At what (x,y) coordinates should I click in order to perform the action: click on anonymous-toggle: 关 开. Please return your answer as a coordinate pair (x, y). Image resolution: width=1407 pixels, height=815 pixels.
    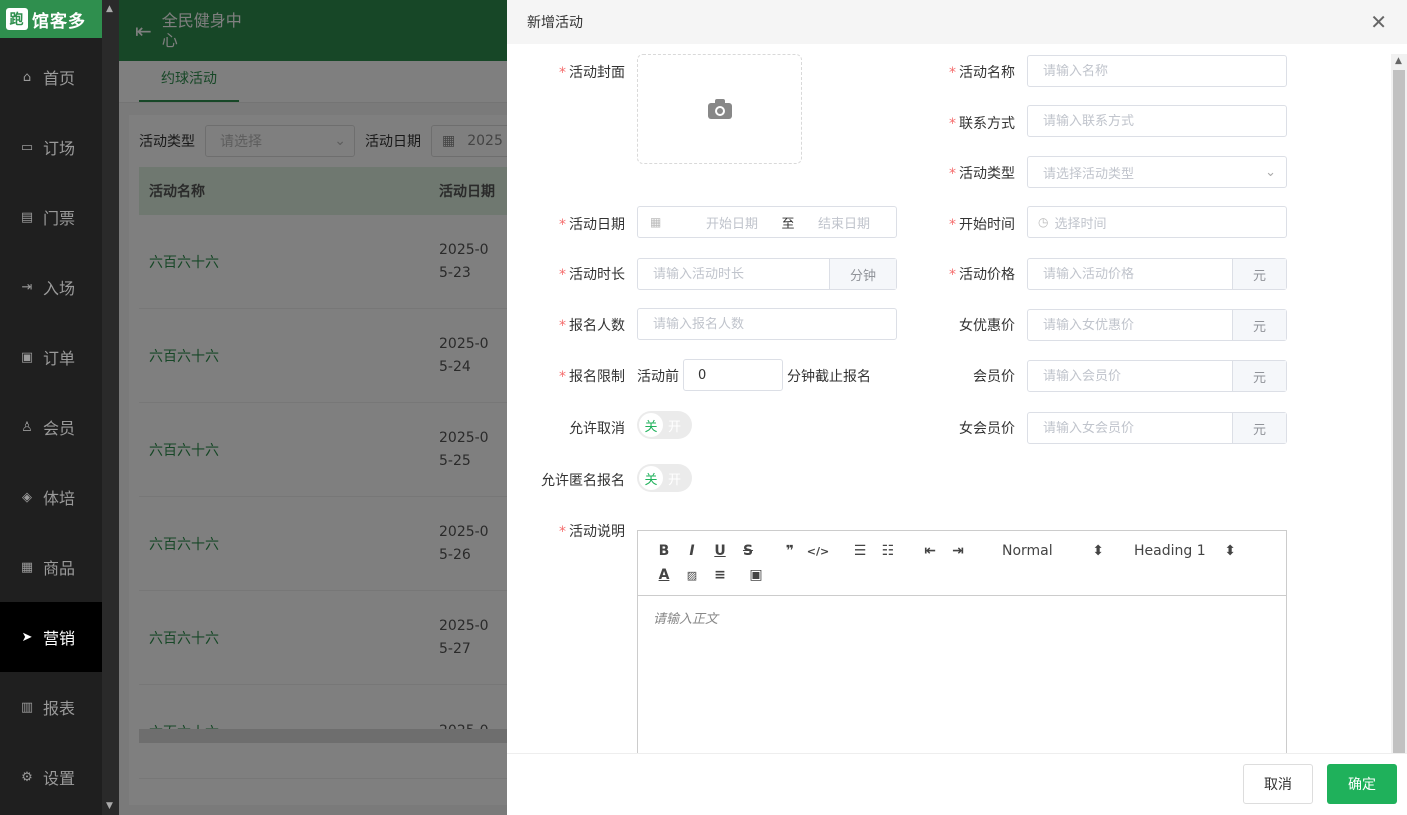
    Looking at the image, I should click on (664, 478).